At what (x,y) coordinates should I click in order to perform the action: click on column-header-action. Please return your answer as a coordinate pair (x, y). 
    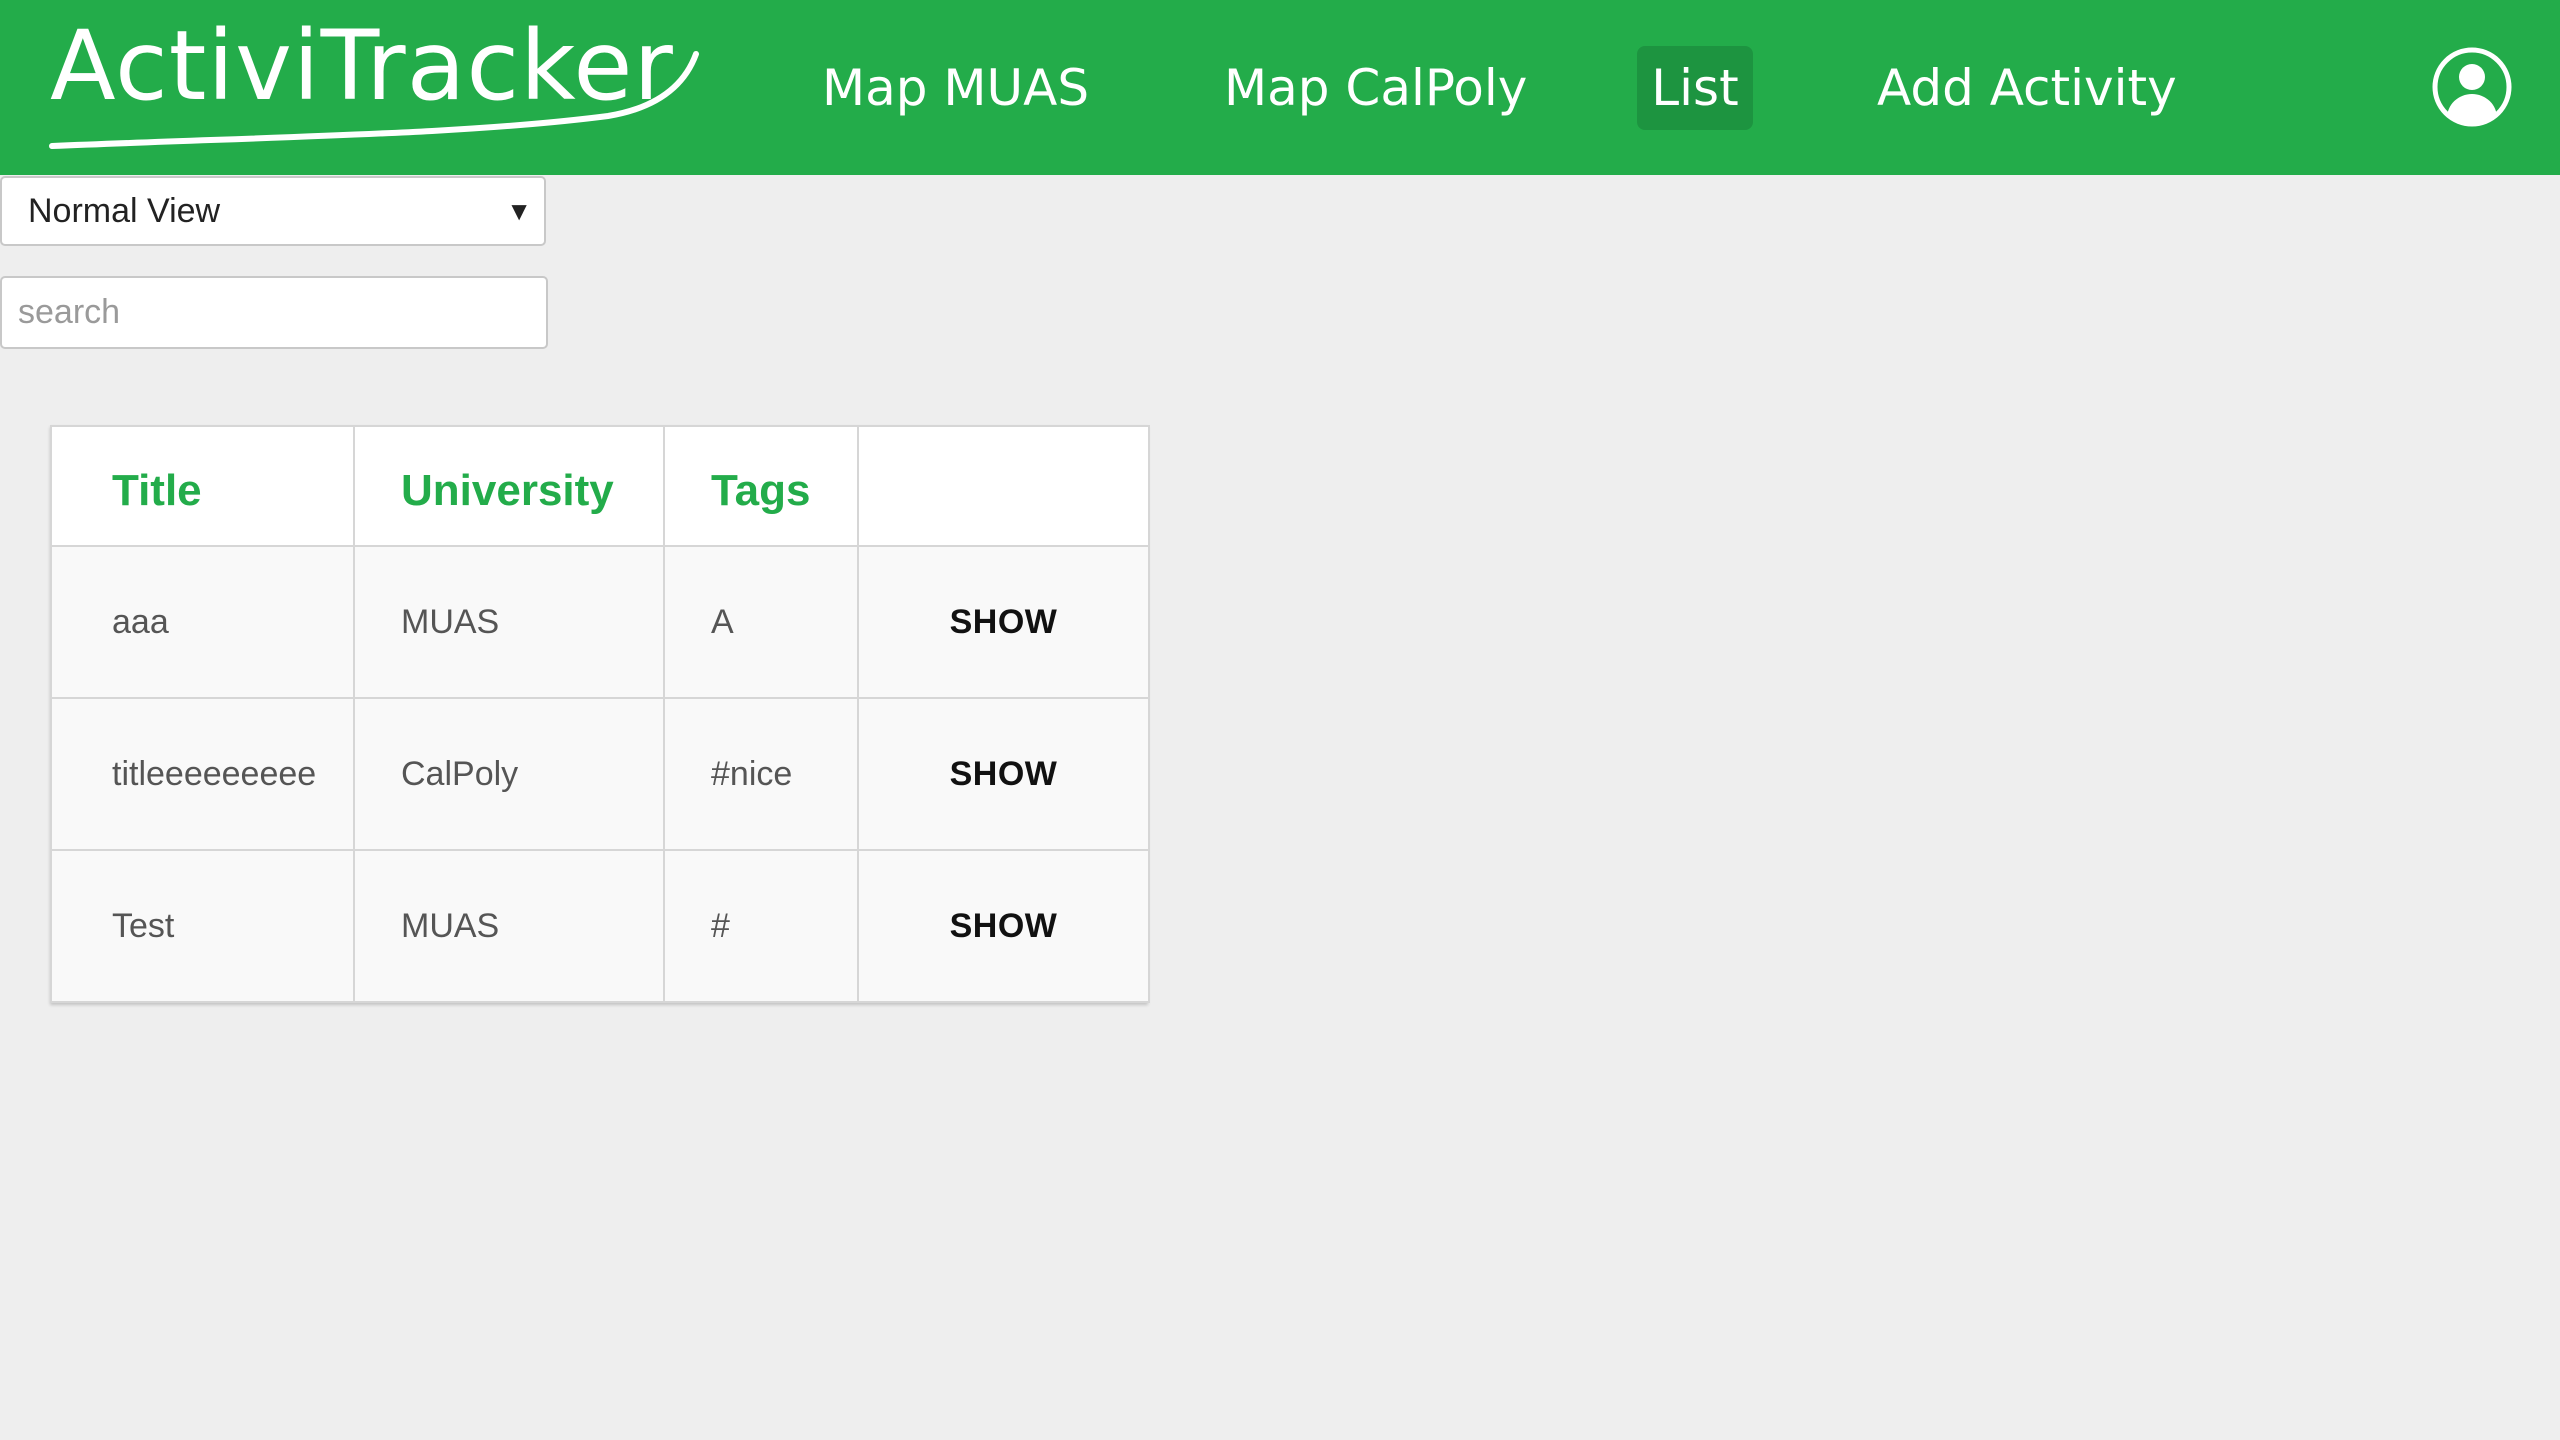
    Looking at the image, I should click on (1003, 486).